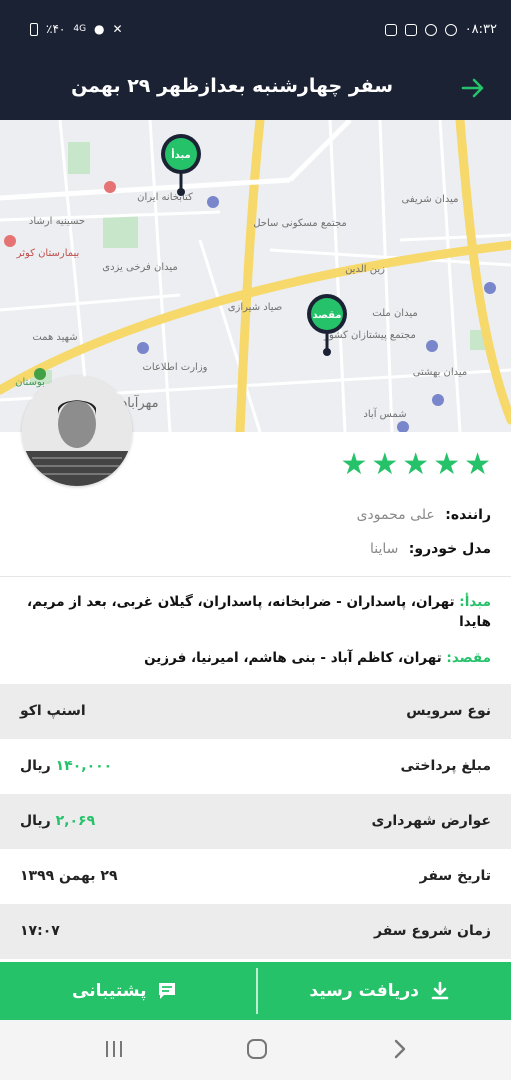 This screenshot has width=511, height=1080. What do you see at coordinates (369, 335) in the screenshot?
I see `map-label: مجتمع پیشتازان کشور` at bounding box center [369, 335].